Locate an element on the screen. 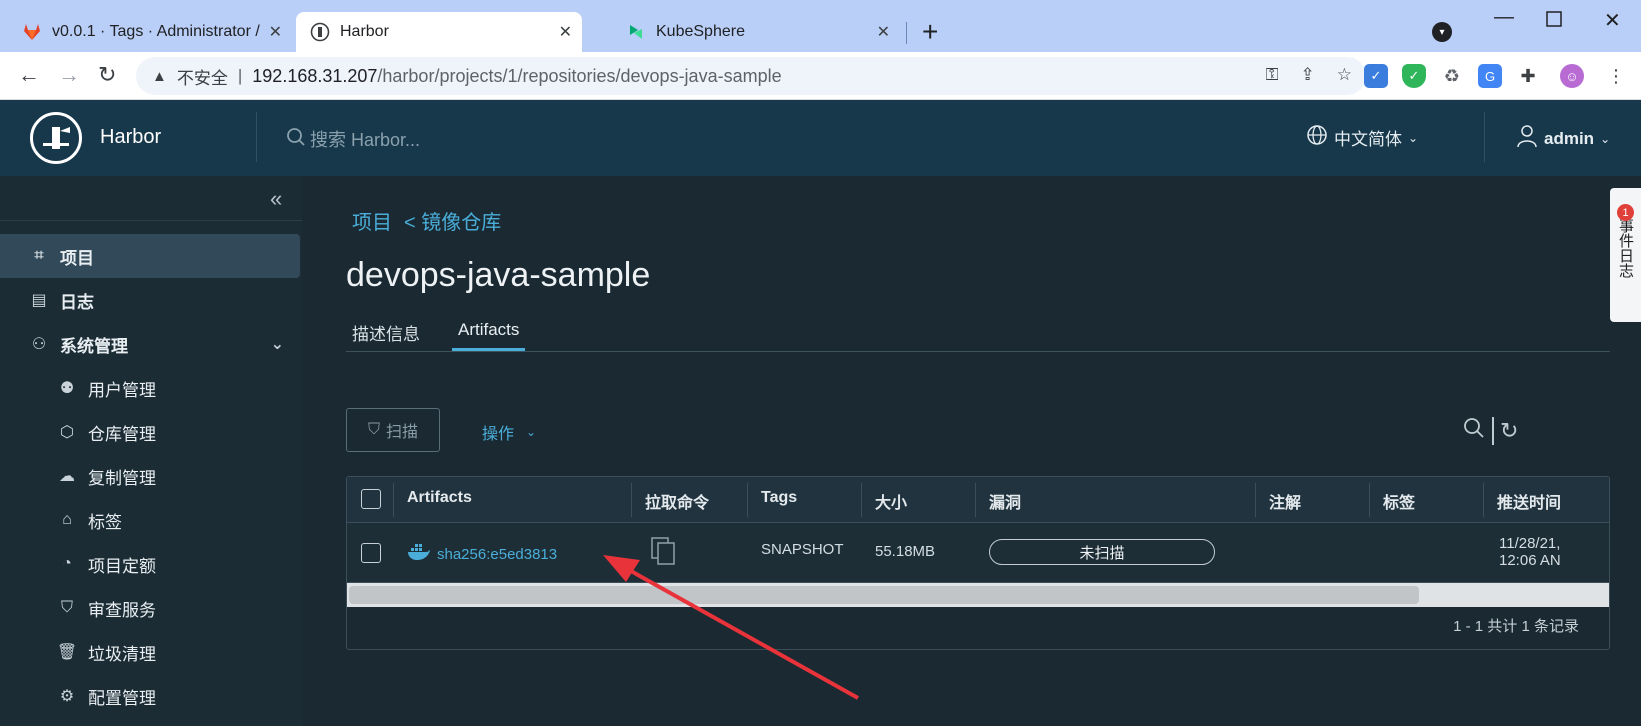 The image size is (1641, 726). browser-menu-icon: ⋮ is located at coordinates (1616, 76).